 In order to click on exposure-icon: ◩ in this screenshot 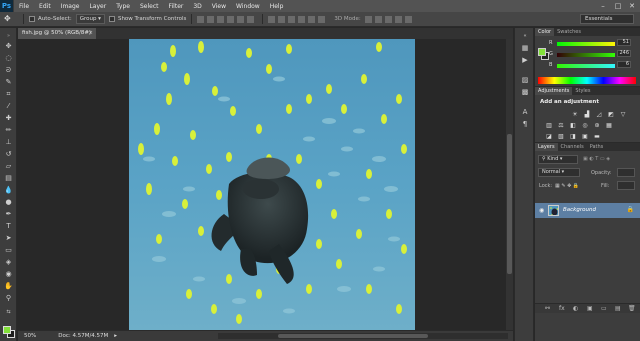, I will do `click(611, 114)`.